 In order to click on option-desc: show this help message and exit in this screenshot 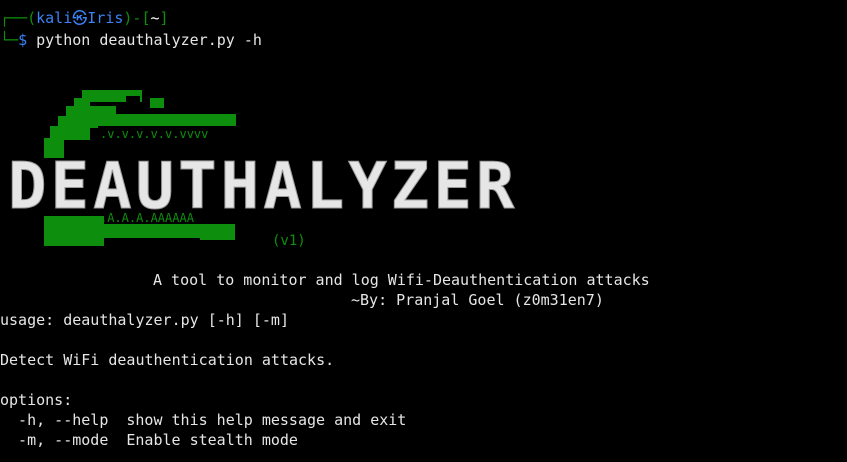, I will do `click(266, 420)`.